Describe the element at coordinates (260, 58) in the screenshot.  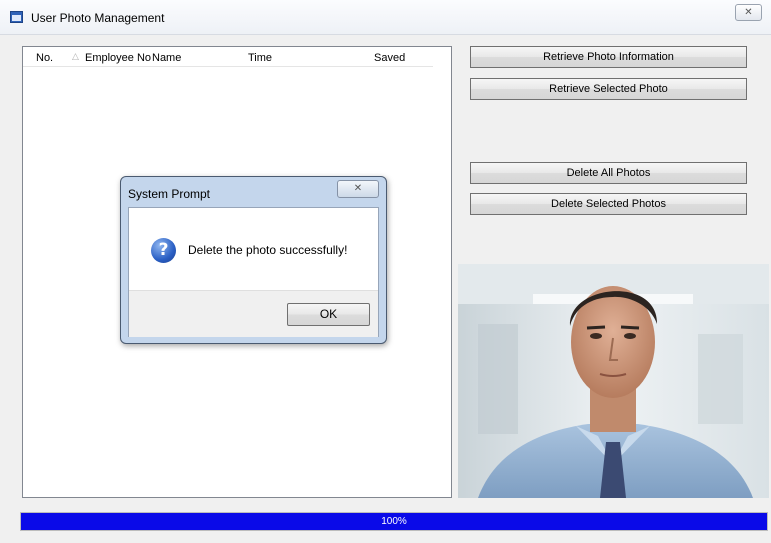
I see `column-header-time: Time` at that location.